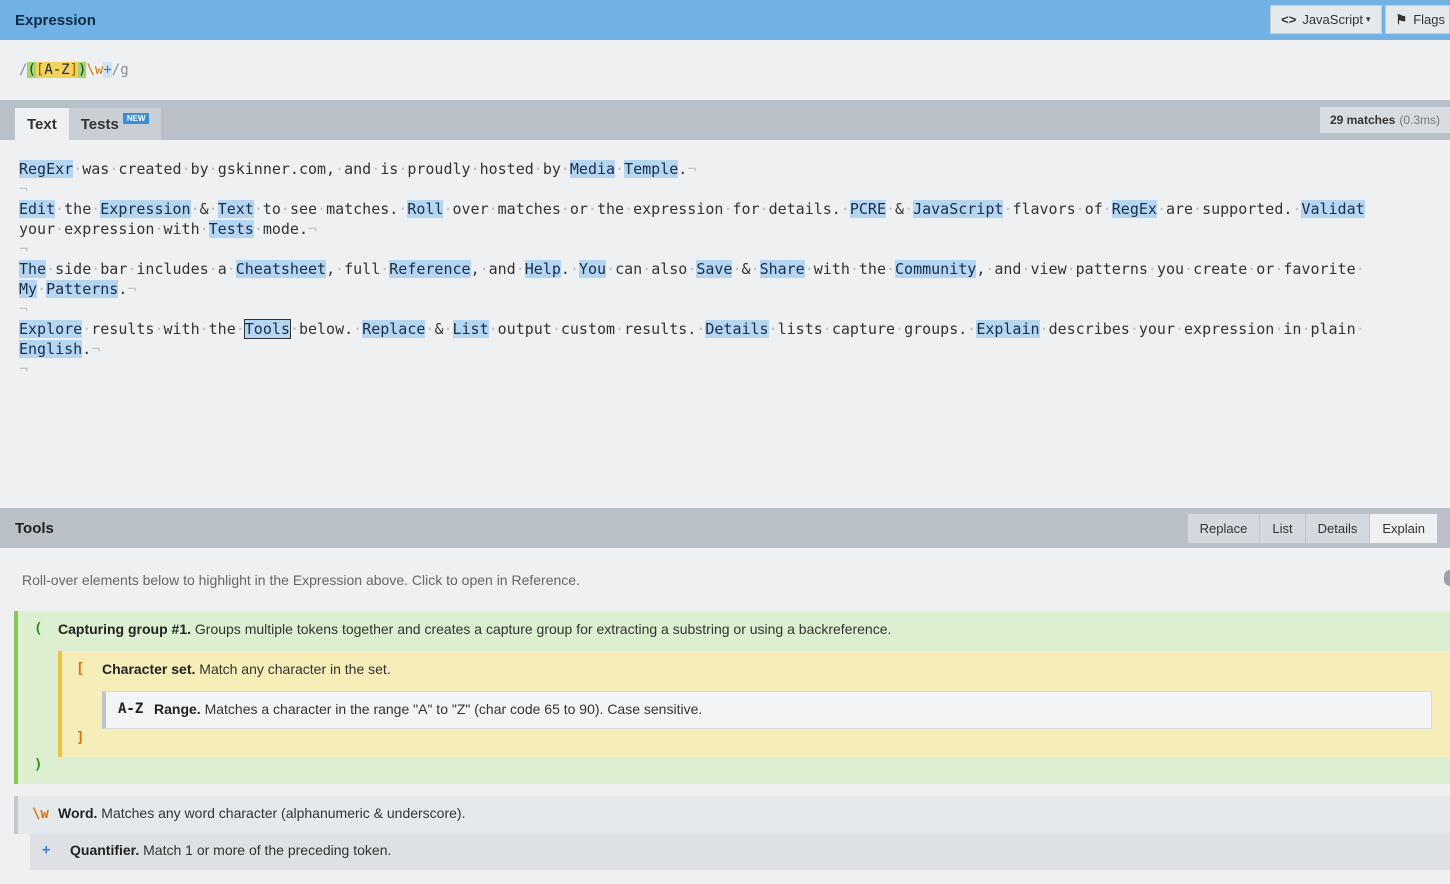  I want to click on match-highlight: The, so click(33, 269).